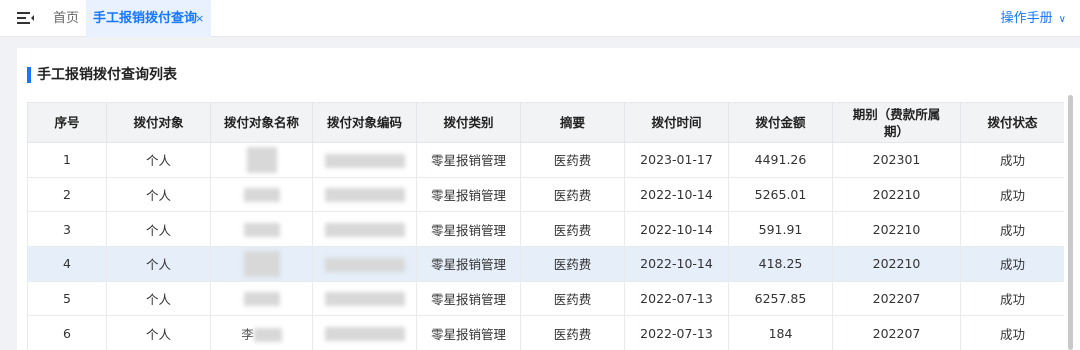  What do you see at coordinates (780, 160) in the screenshot?
I see `cell-amount: 4491.26` at bounding box center [780, 160].